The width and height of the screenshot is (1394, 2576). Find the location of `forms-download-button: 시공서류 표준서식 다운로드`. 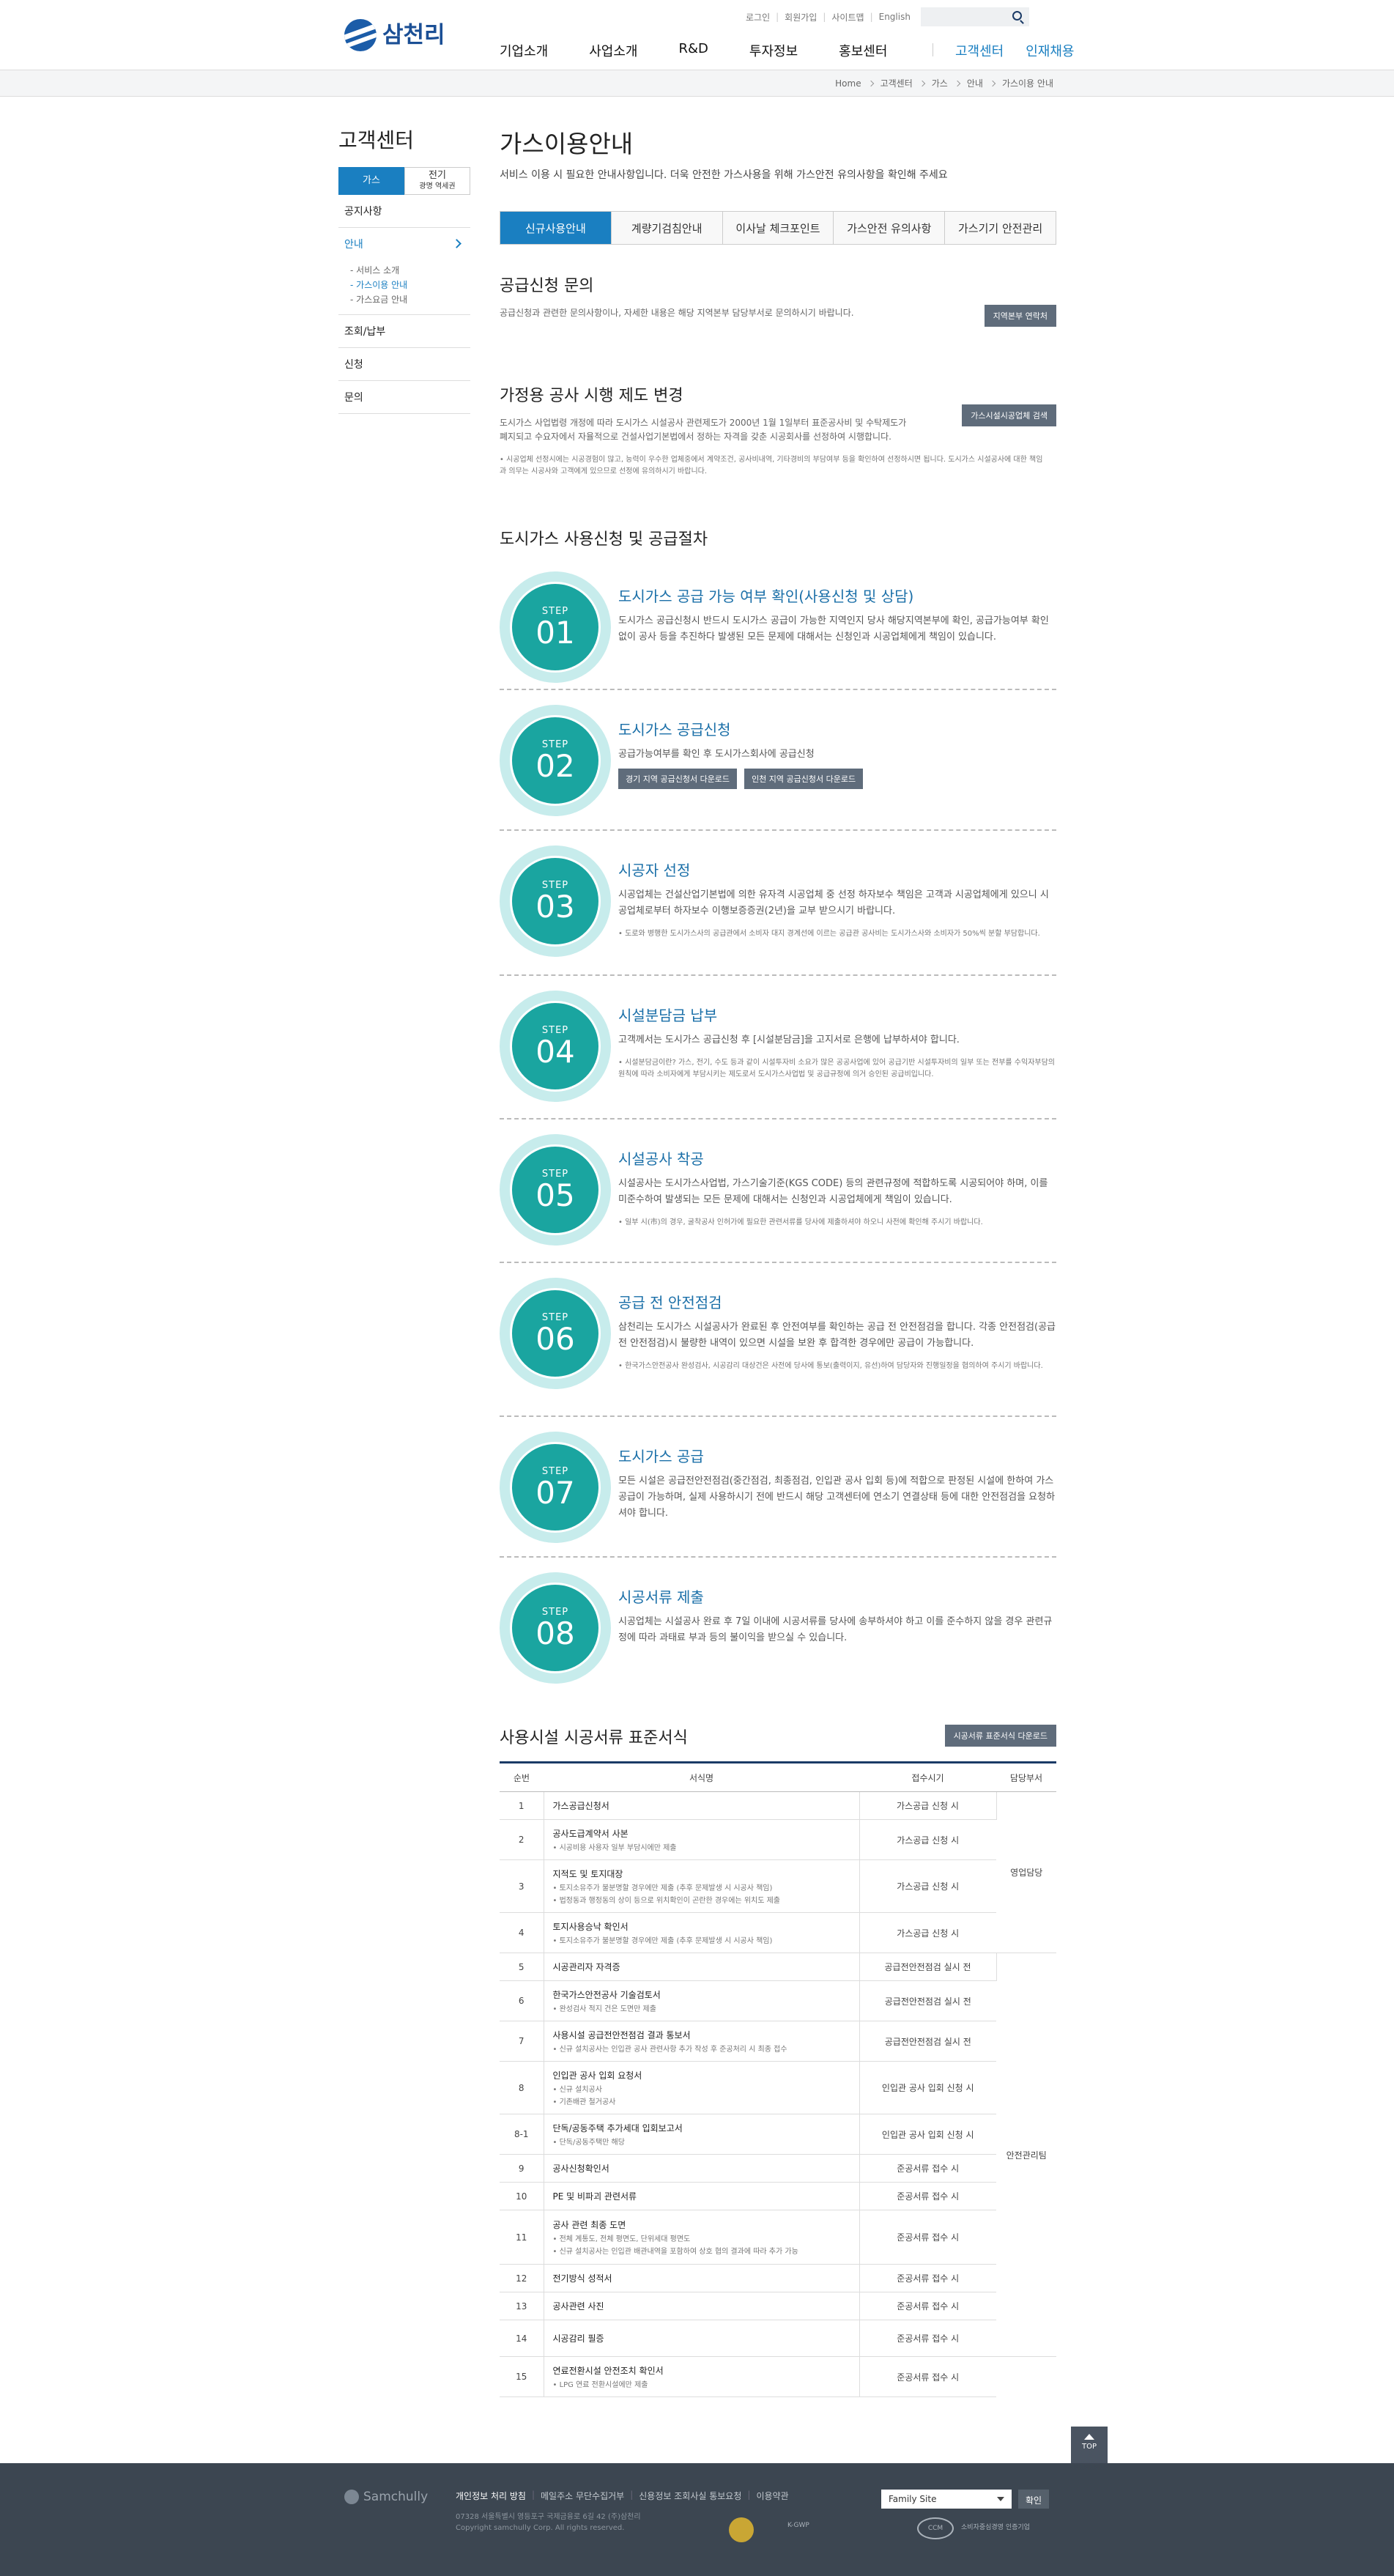

forms-download-button: 시공서류 표준서식 다운로드 is located at coordinates (1000, 1736).